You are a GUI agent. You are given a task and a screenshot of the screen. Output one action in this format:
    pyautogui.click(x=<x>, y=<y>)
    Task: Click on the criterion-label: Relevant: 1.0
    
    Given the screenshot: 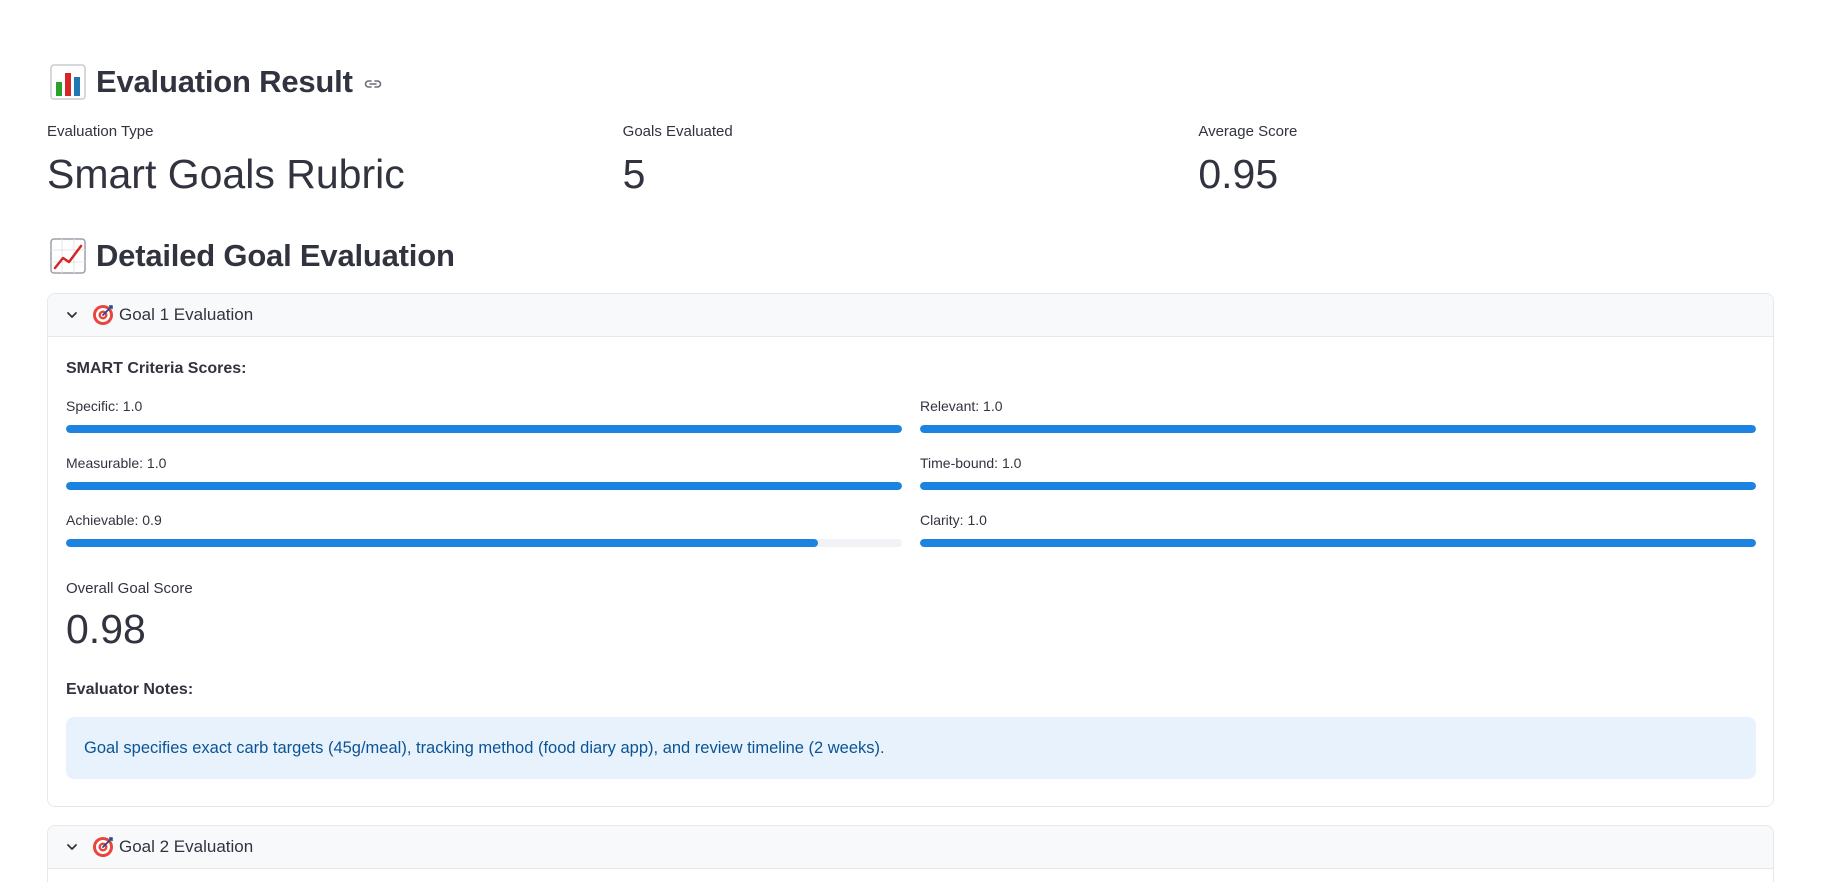 What is the action you would take?
    pyautogui.click(x=961, y=406)
    